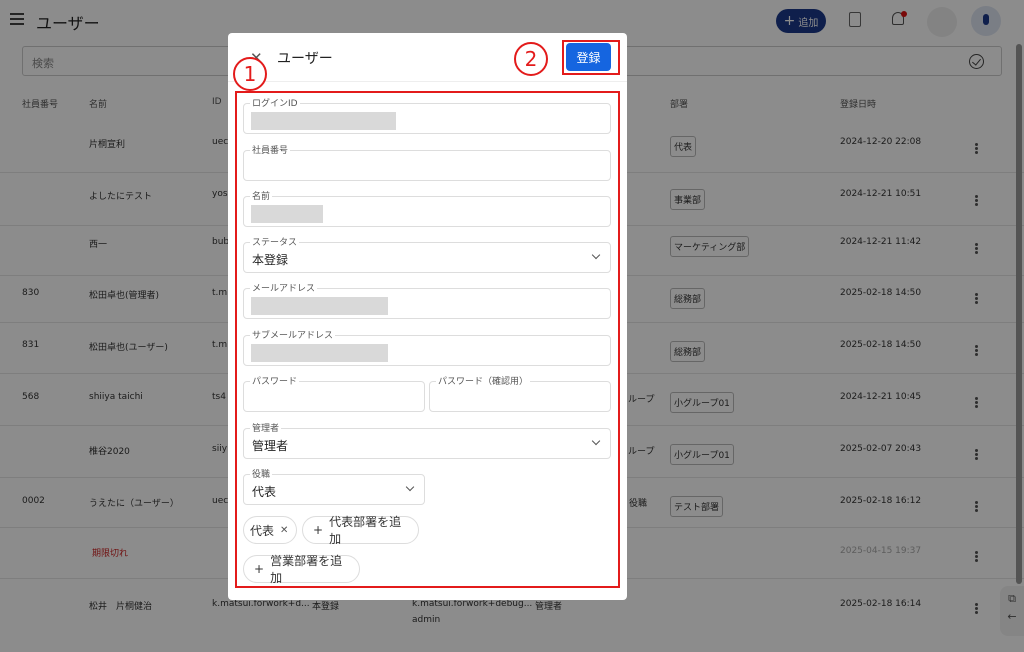 The width and height of the screenshot is (1024, 652). Describe the element at coordinates (427, 81) in the screenshot. I see `modal-divider` at that location.